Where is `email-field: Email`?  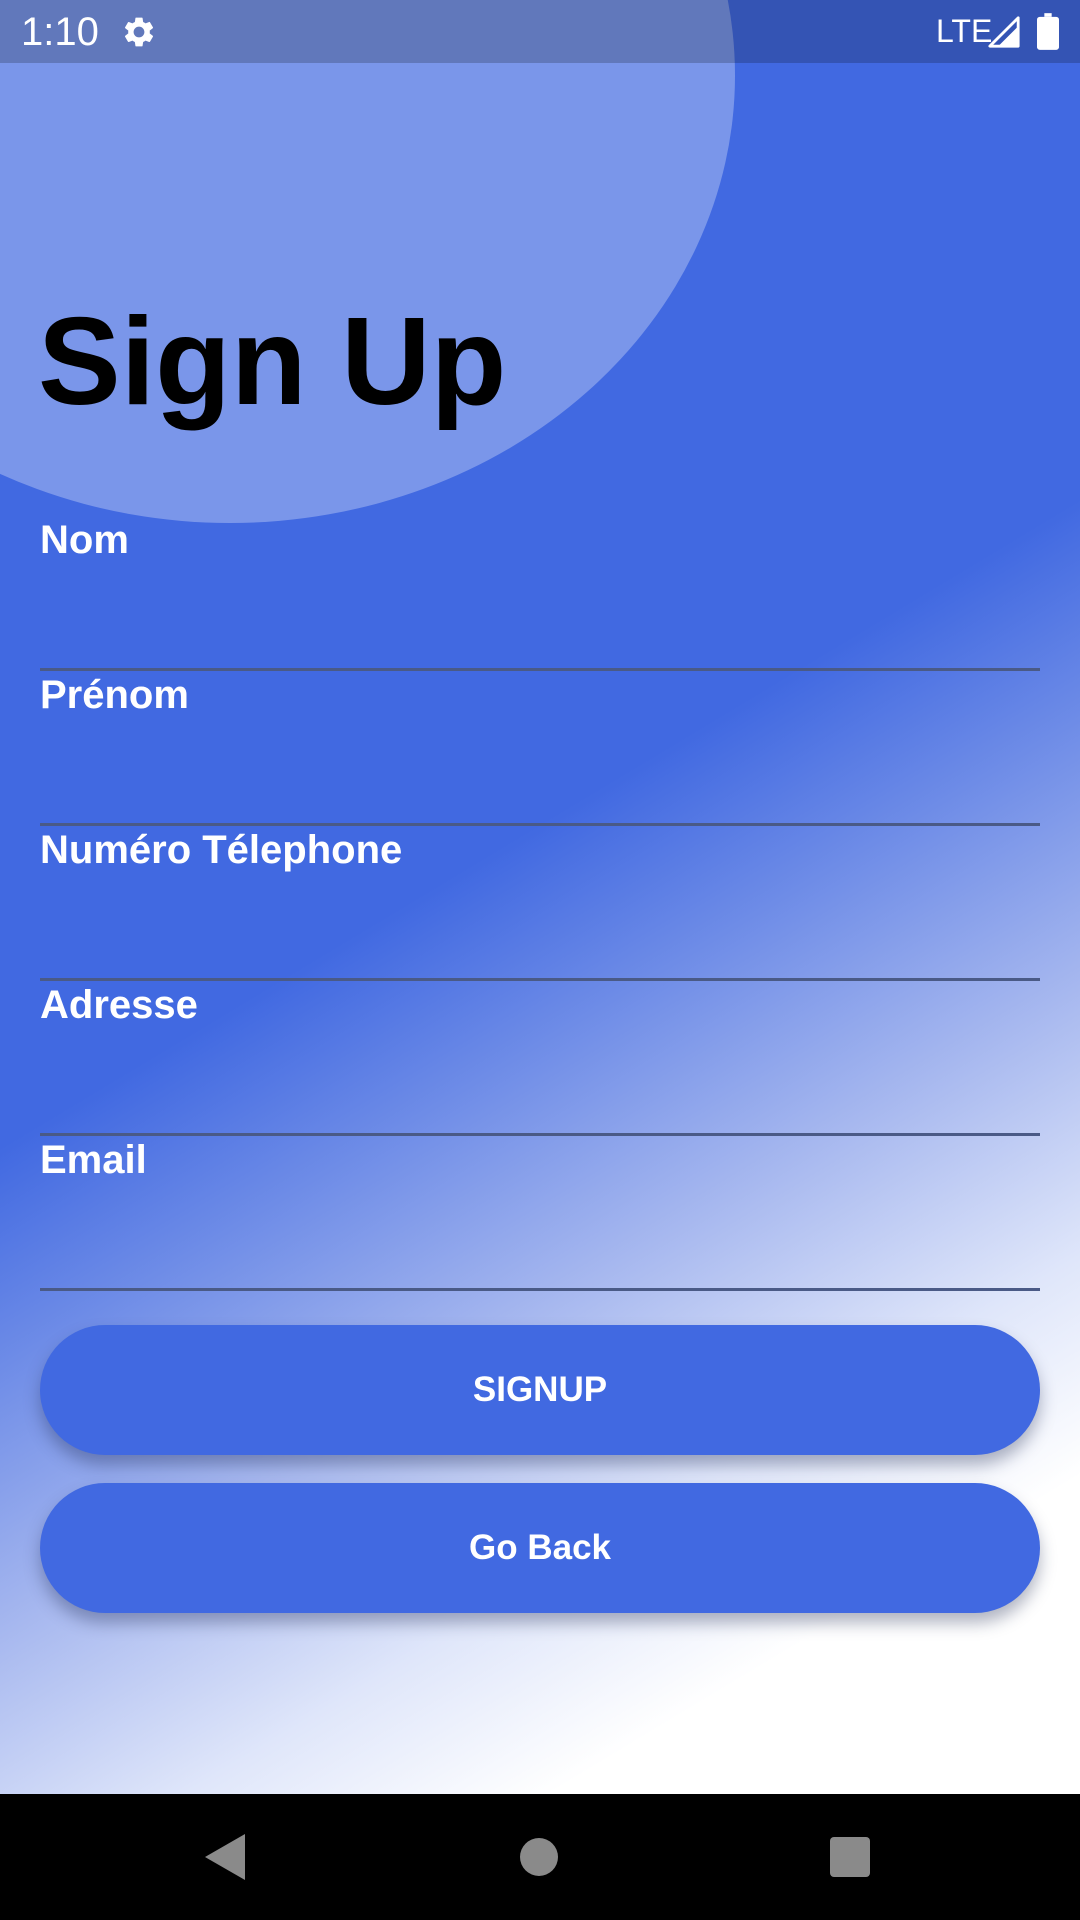
email-field: Email is located at coordinates (540, 1213).